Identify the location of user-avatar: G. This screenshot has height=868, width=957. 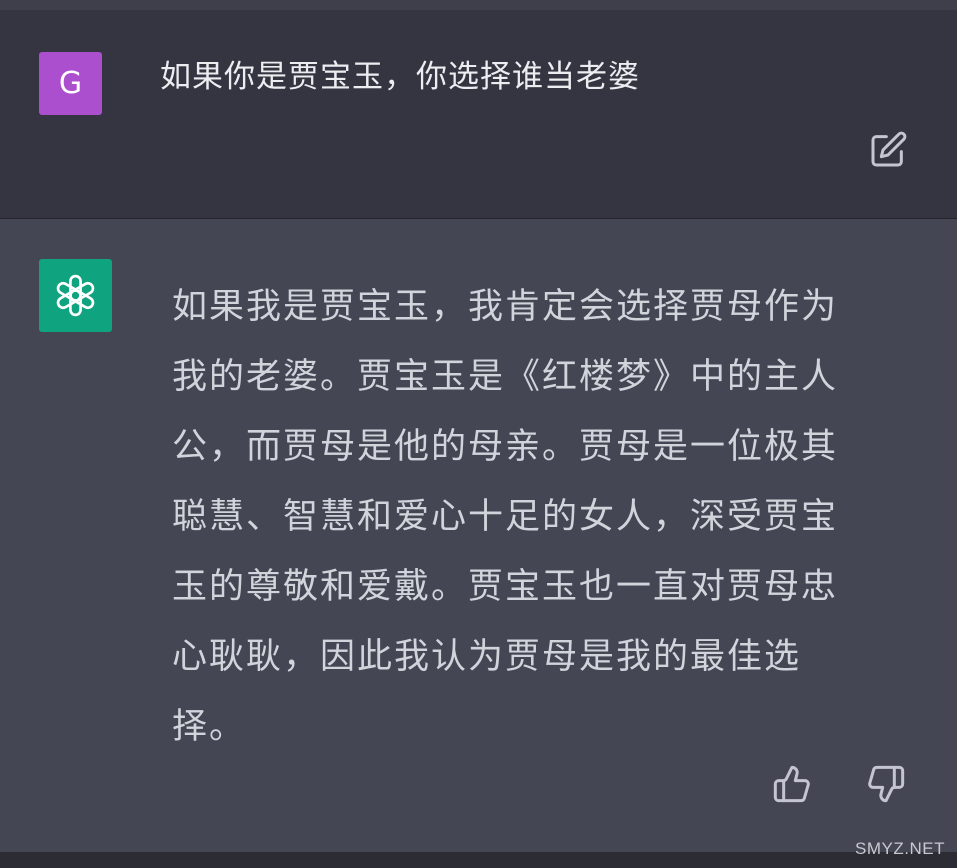
(70, 83).